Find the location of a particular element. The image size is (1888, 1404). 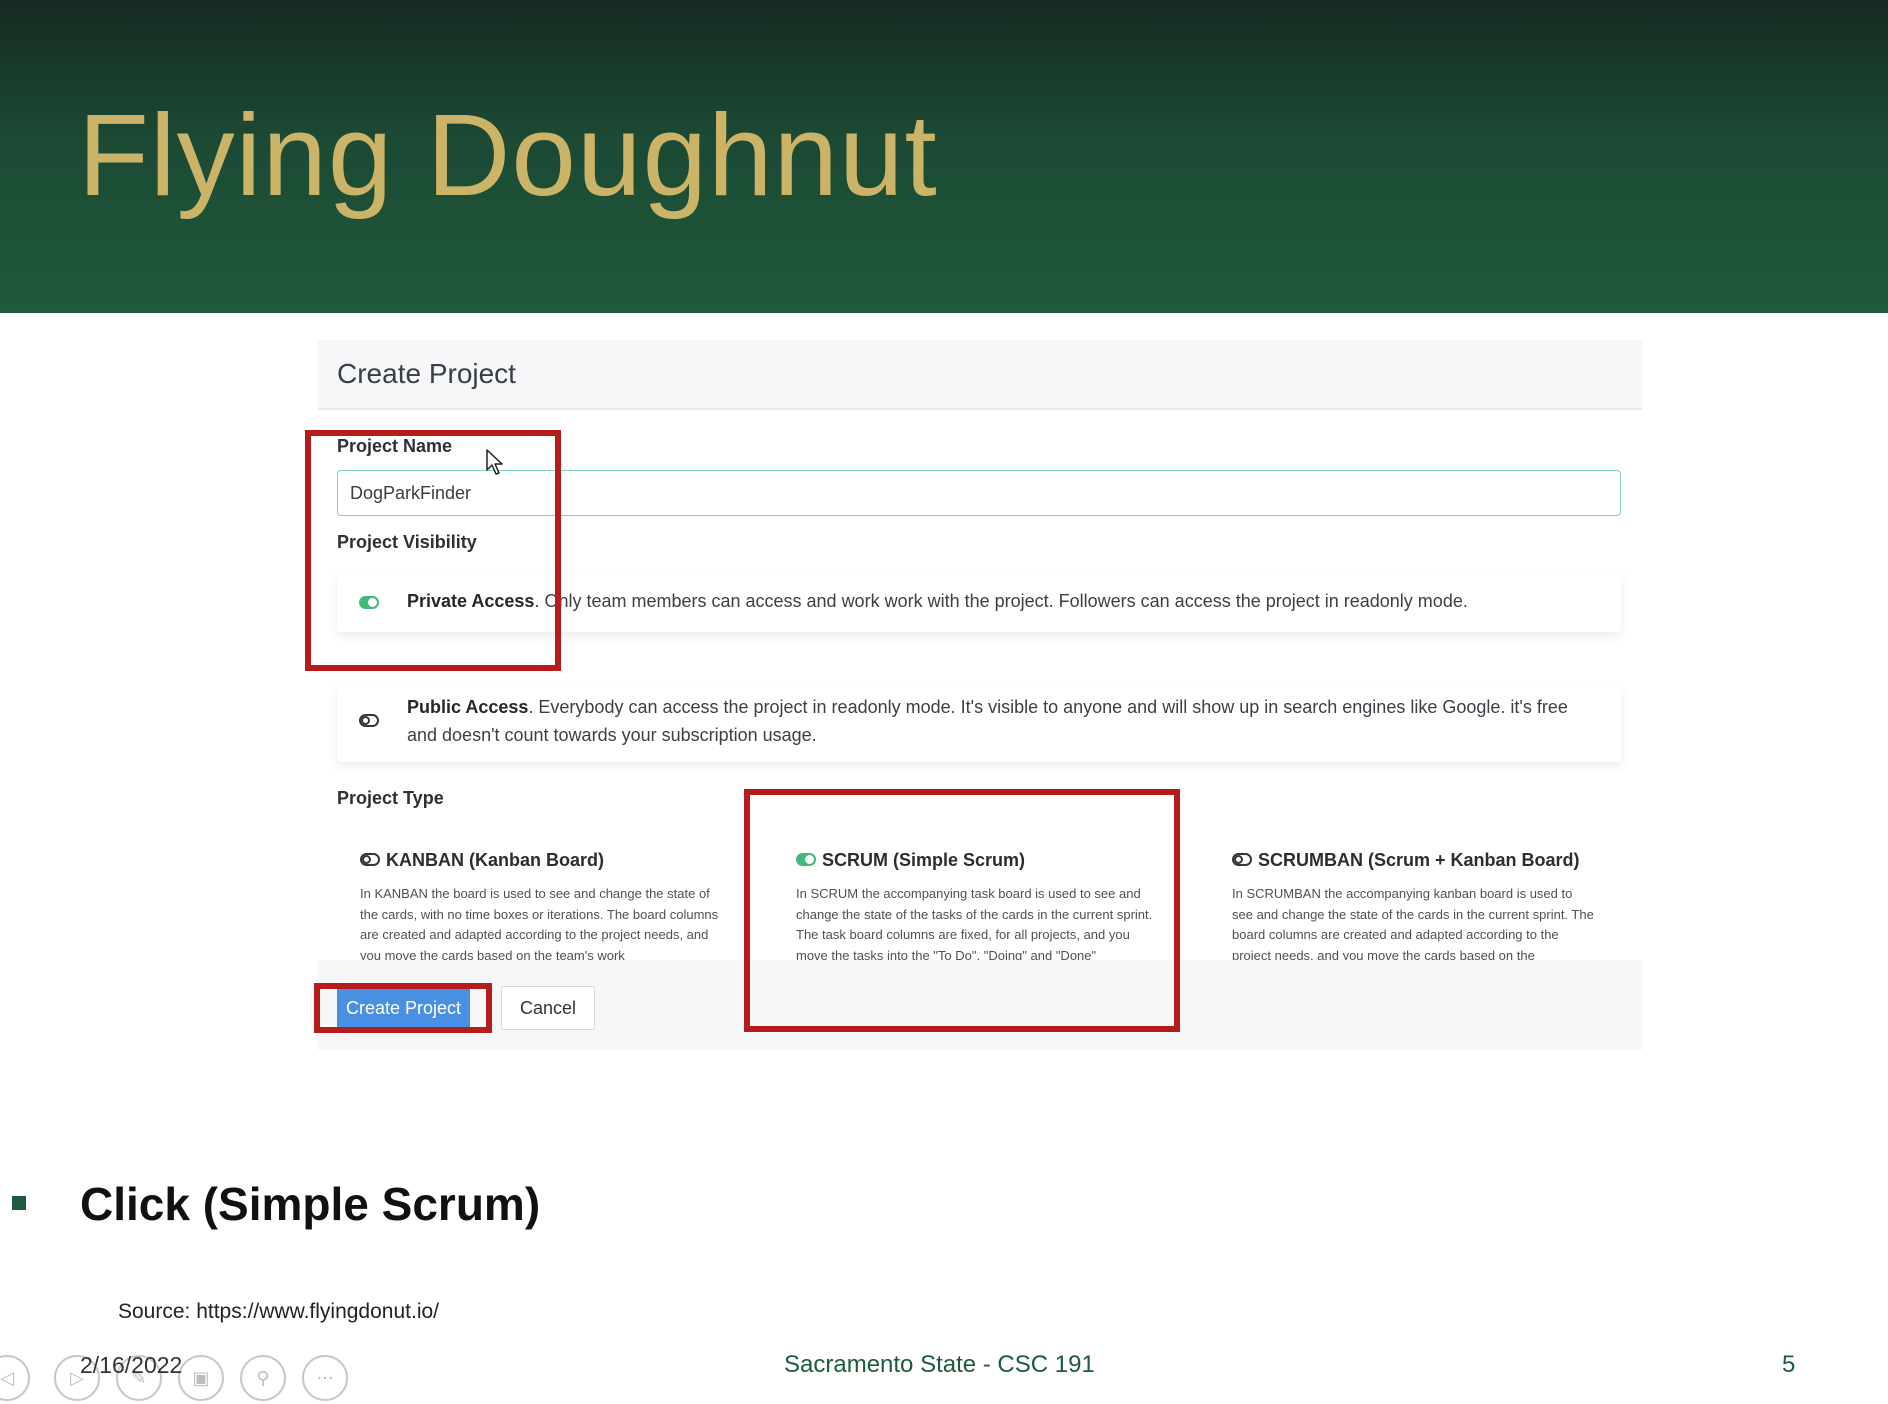

type-scrumban-title: SCRUMBAN (Scrum + Kanban Board) is located at coordinates (1406, 860).